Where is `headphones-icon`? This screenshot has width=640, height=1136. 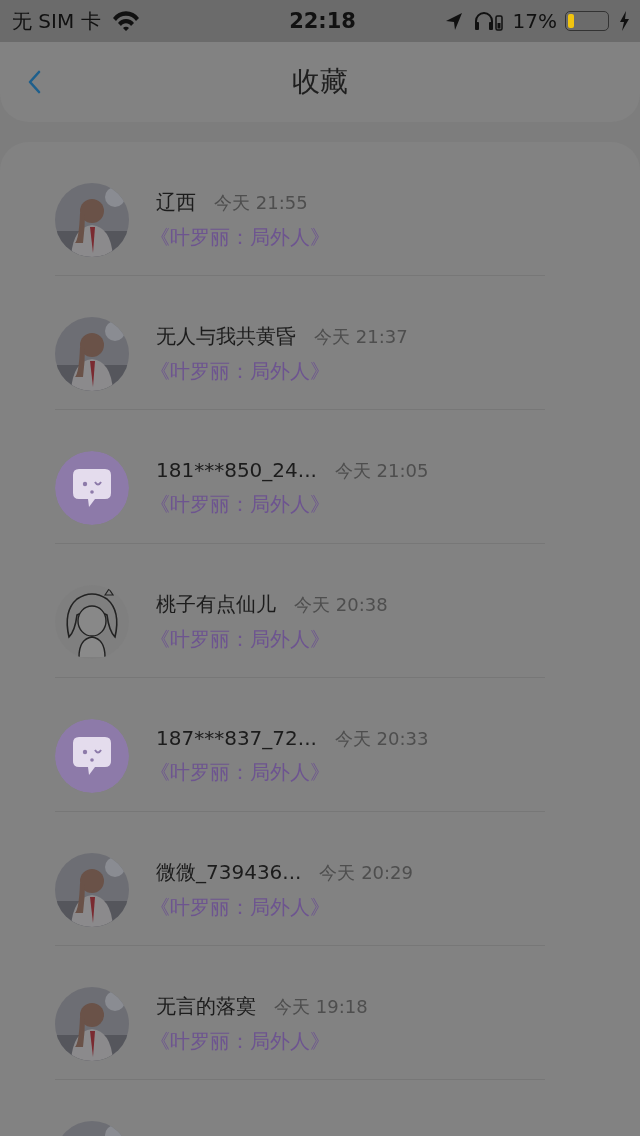
headphones-icon is located at coordinates (487, 21).